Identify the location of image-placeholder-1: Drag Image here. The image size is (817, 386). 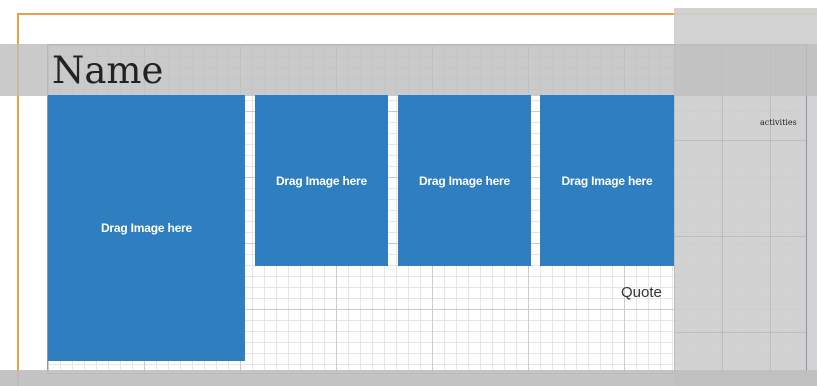
(321, 180).